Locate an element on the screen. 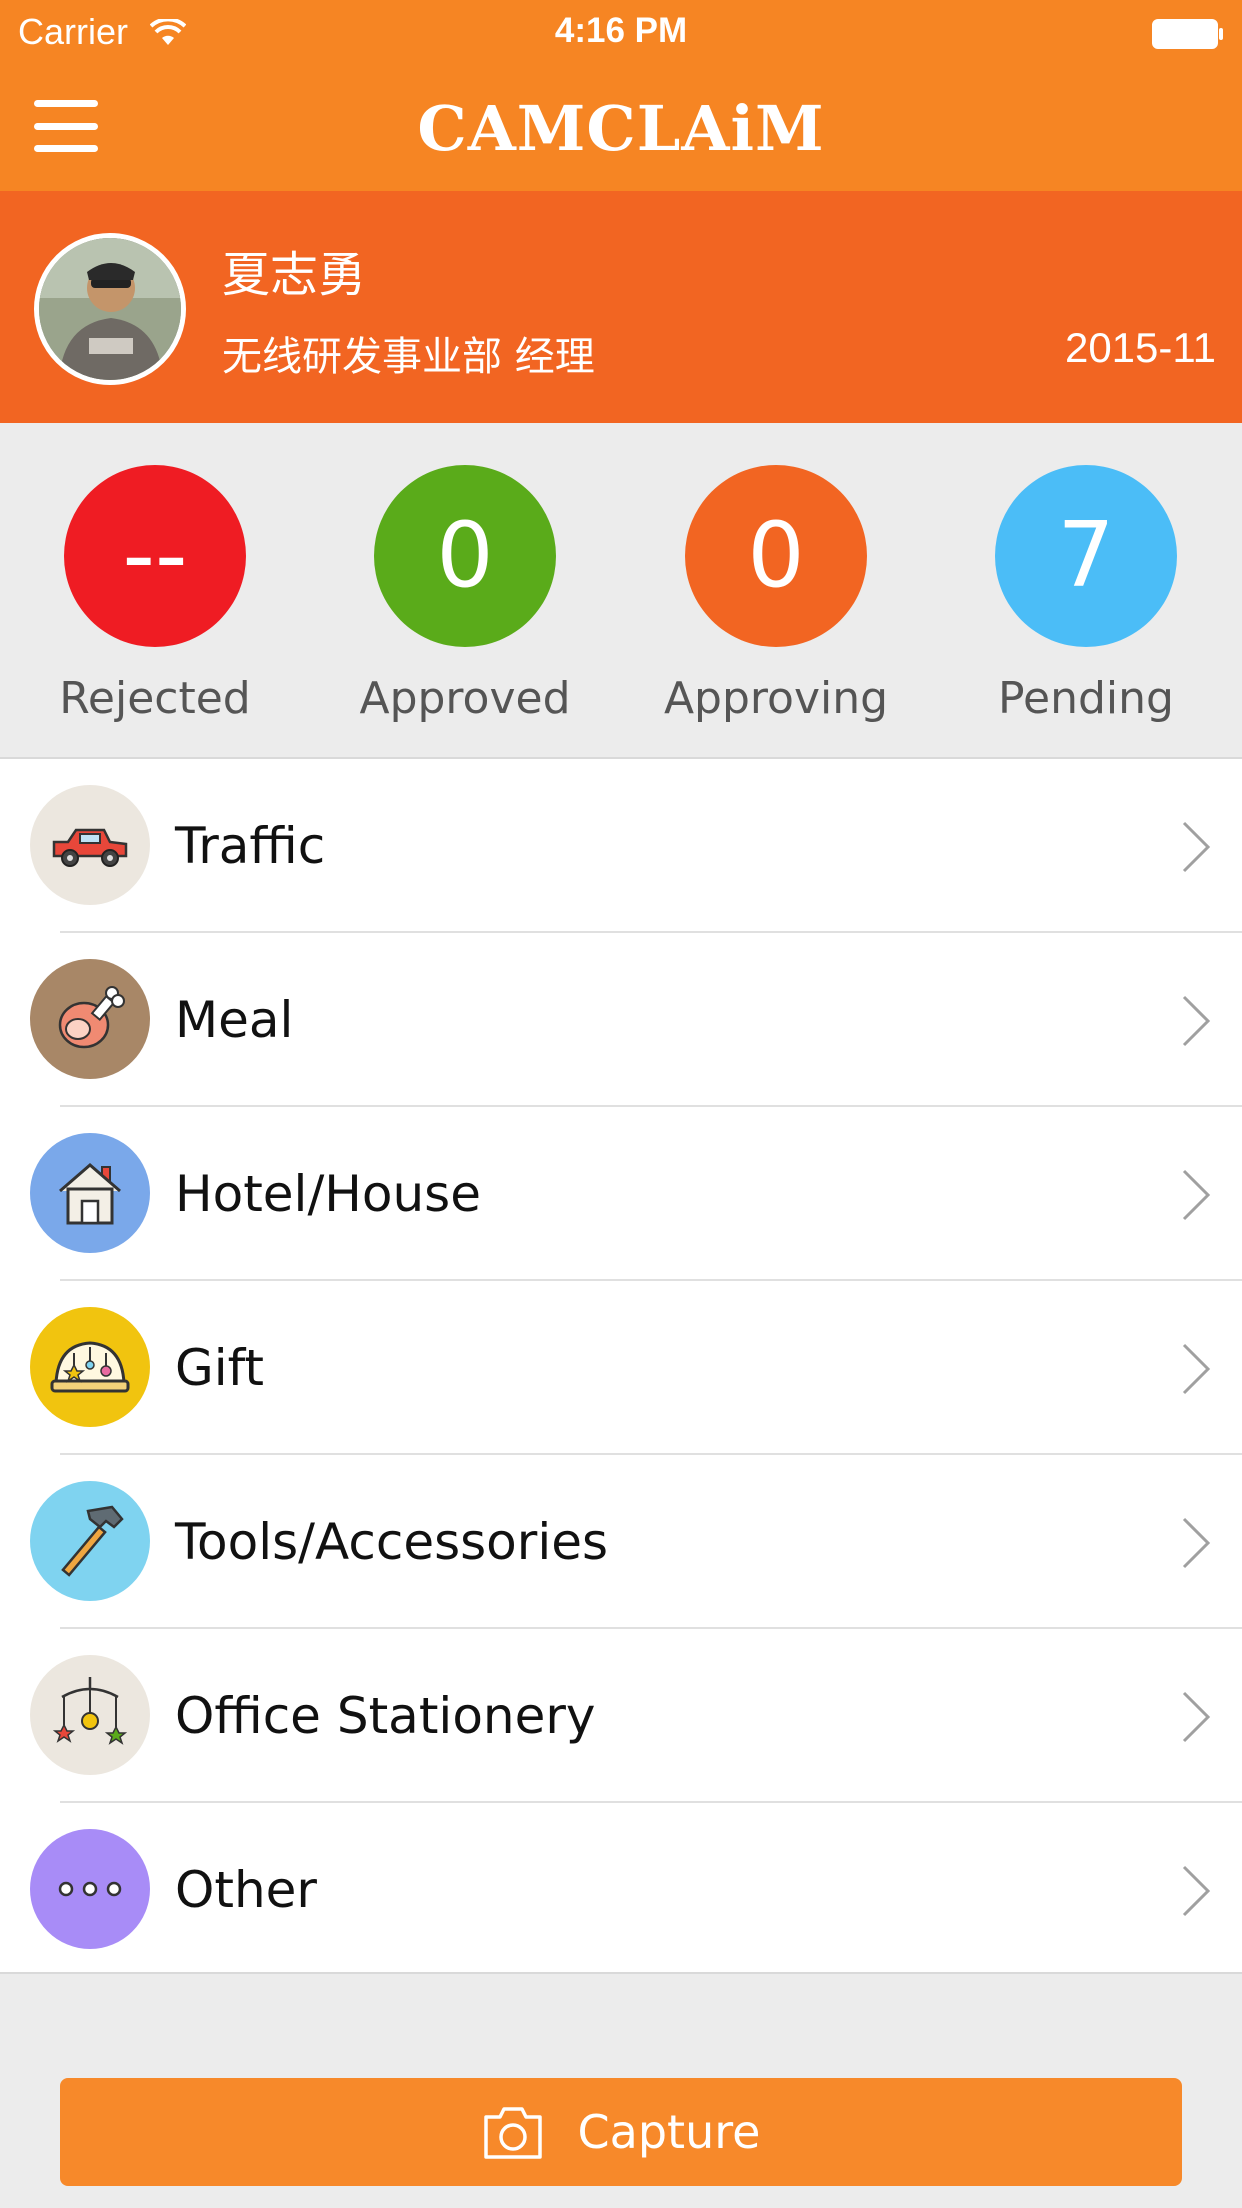 This screenshot has height=2208, width=1242. approving-count: 0 is located at coordinates (776, 556).